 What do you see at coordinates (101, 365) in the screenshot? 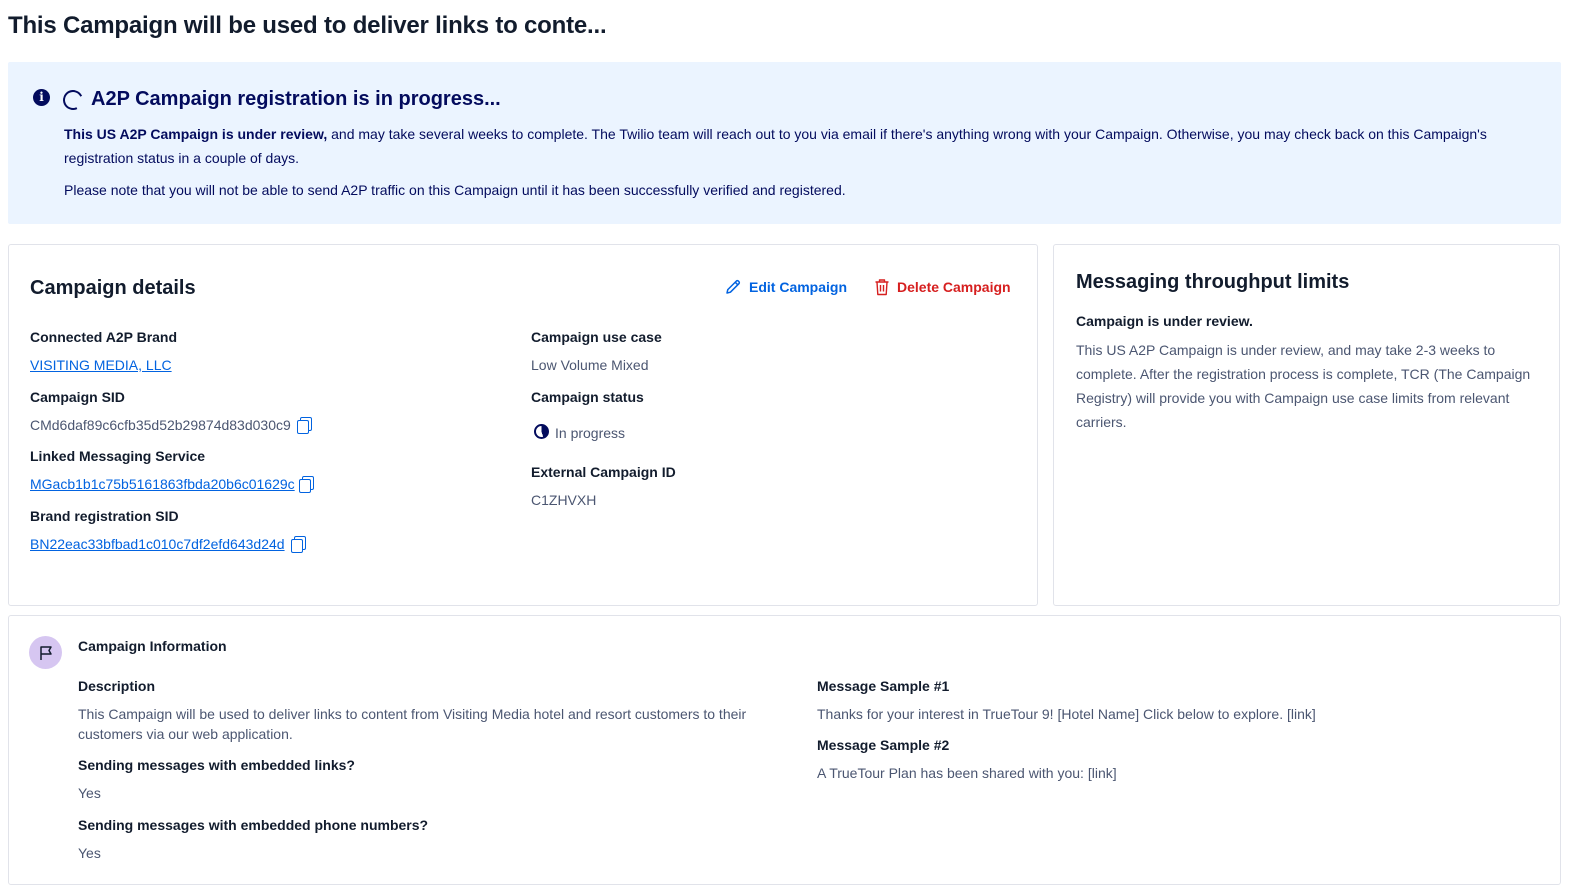
I see `connected-brand-link: VISITING MEDIA, LLC` at bounding box center [101, 365].